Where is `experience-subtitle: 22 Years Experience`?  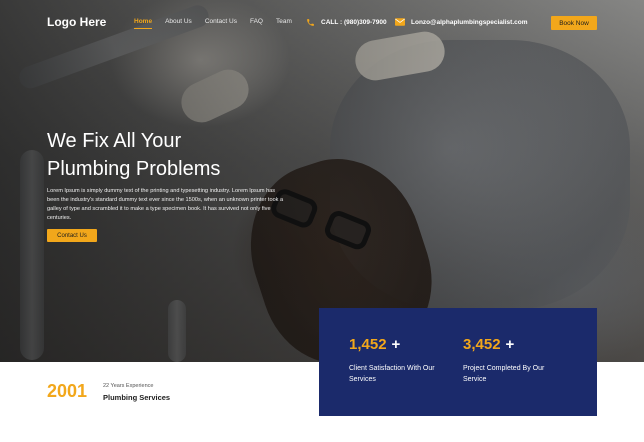 experience-subtitle: 22 Years Experience is located at coordinates (128, 386).